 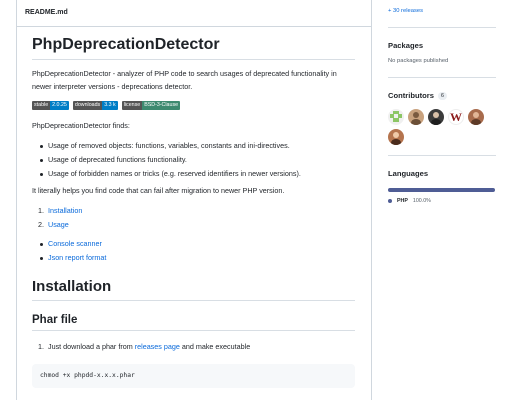 What do you see at coordinates (197, 258) in the screenshot?
I see `list-item: Json report format` at bounding box center [197, 258].